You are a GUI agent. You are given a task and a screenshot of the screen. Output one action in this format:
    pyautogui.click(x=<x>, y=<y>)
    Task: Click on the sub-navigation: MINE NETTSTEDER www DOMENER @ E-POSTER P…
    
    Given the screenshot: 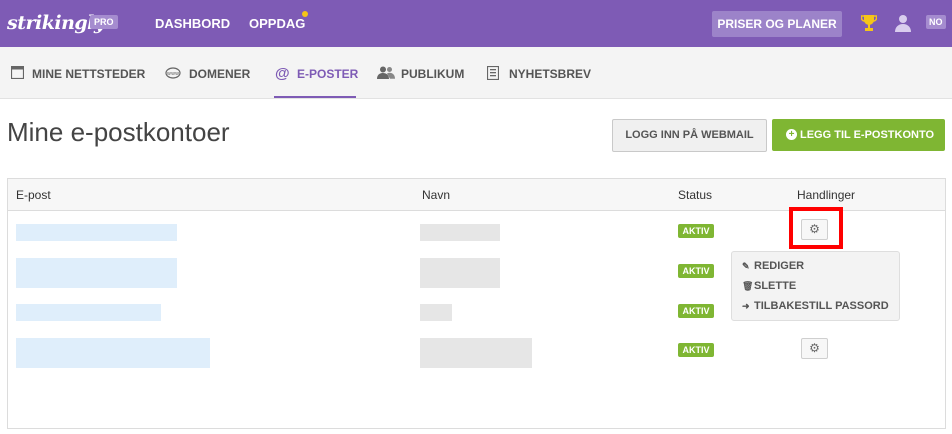 What is the action you would take?
    pyautogui.click(x=476, y=73)
    